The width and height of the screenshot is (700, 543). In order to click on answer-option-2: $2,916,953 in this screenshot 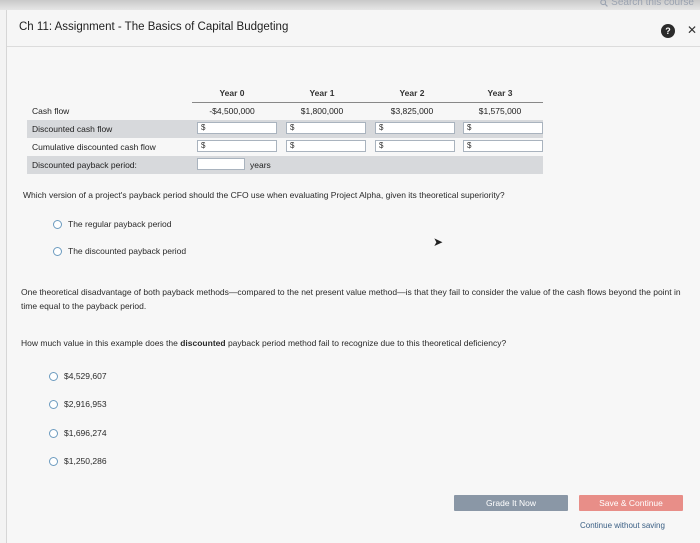, I will do `click(78, 404)`.